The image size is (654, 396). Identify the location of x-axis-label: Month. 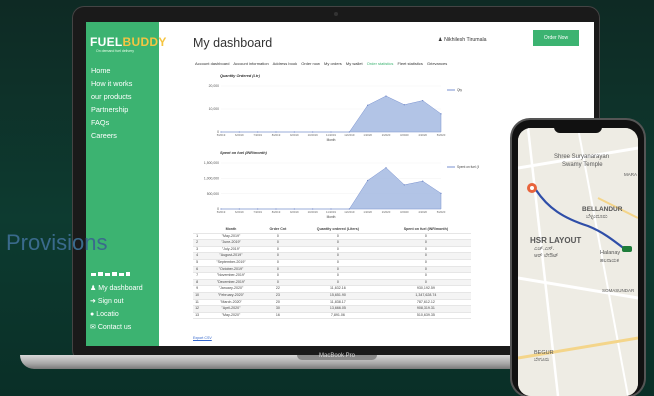
(331, 140).